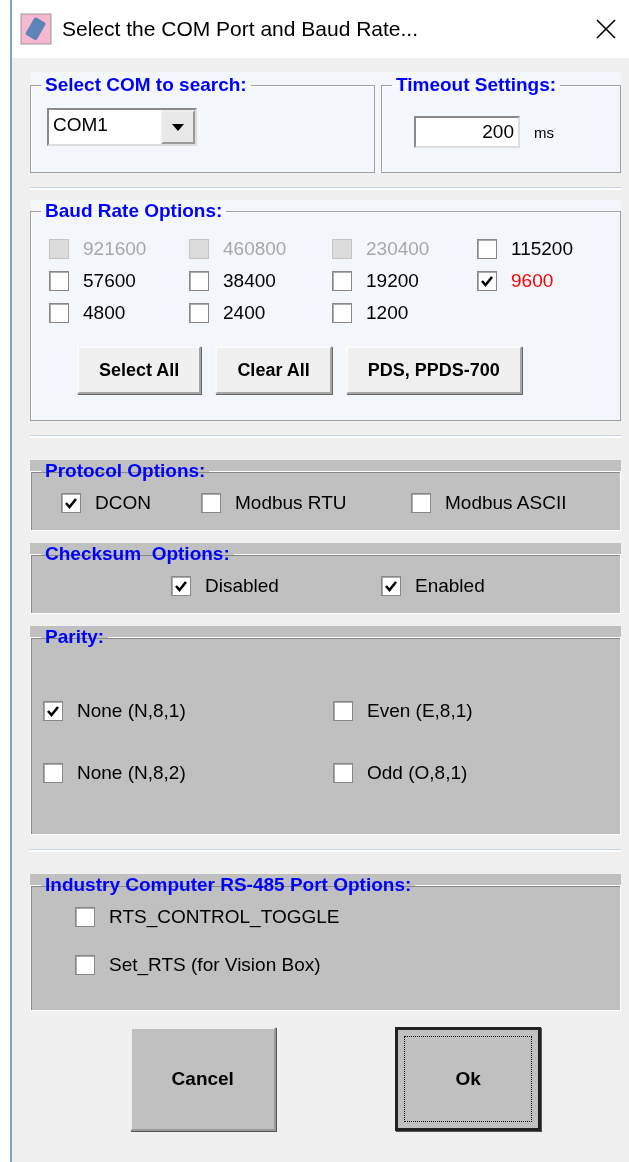  Describe the element at coordinates (104, 313) in the screenshot. I see `checkbox-label: 4800` at that location.